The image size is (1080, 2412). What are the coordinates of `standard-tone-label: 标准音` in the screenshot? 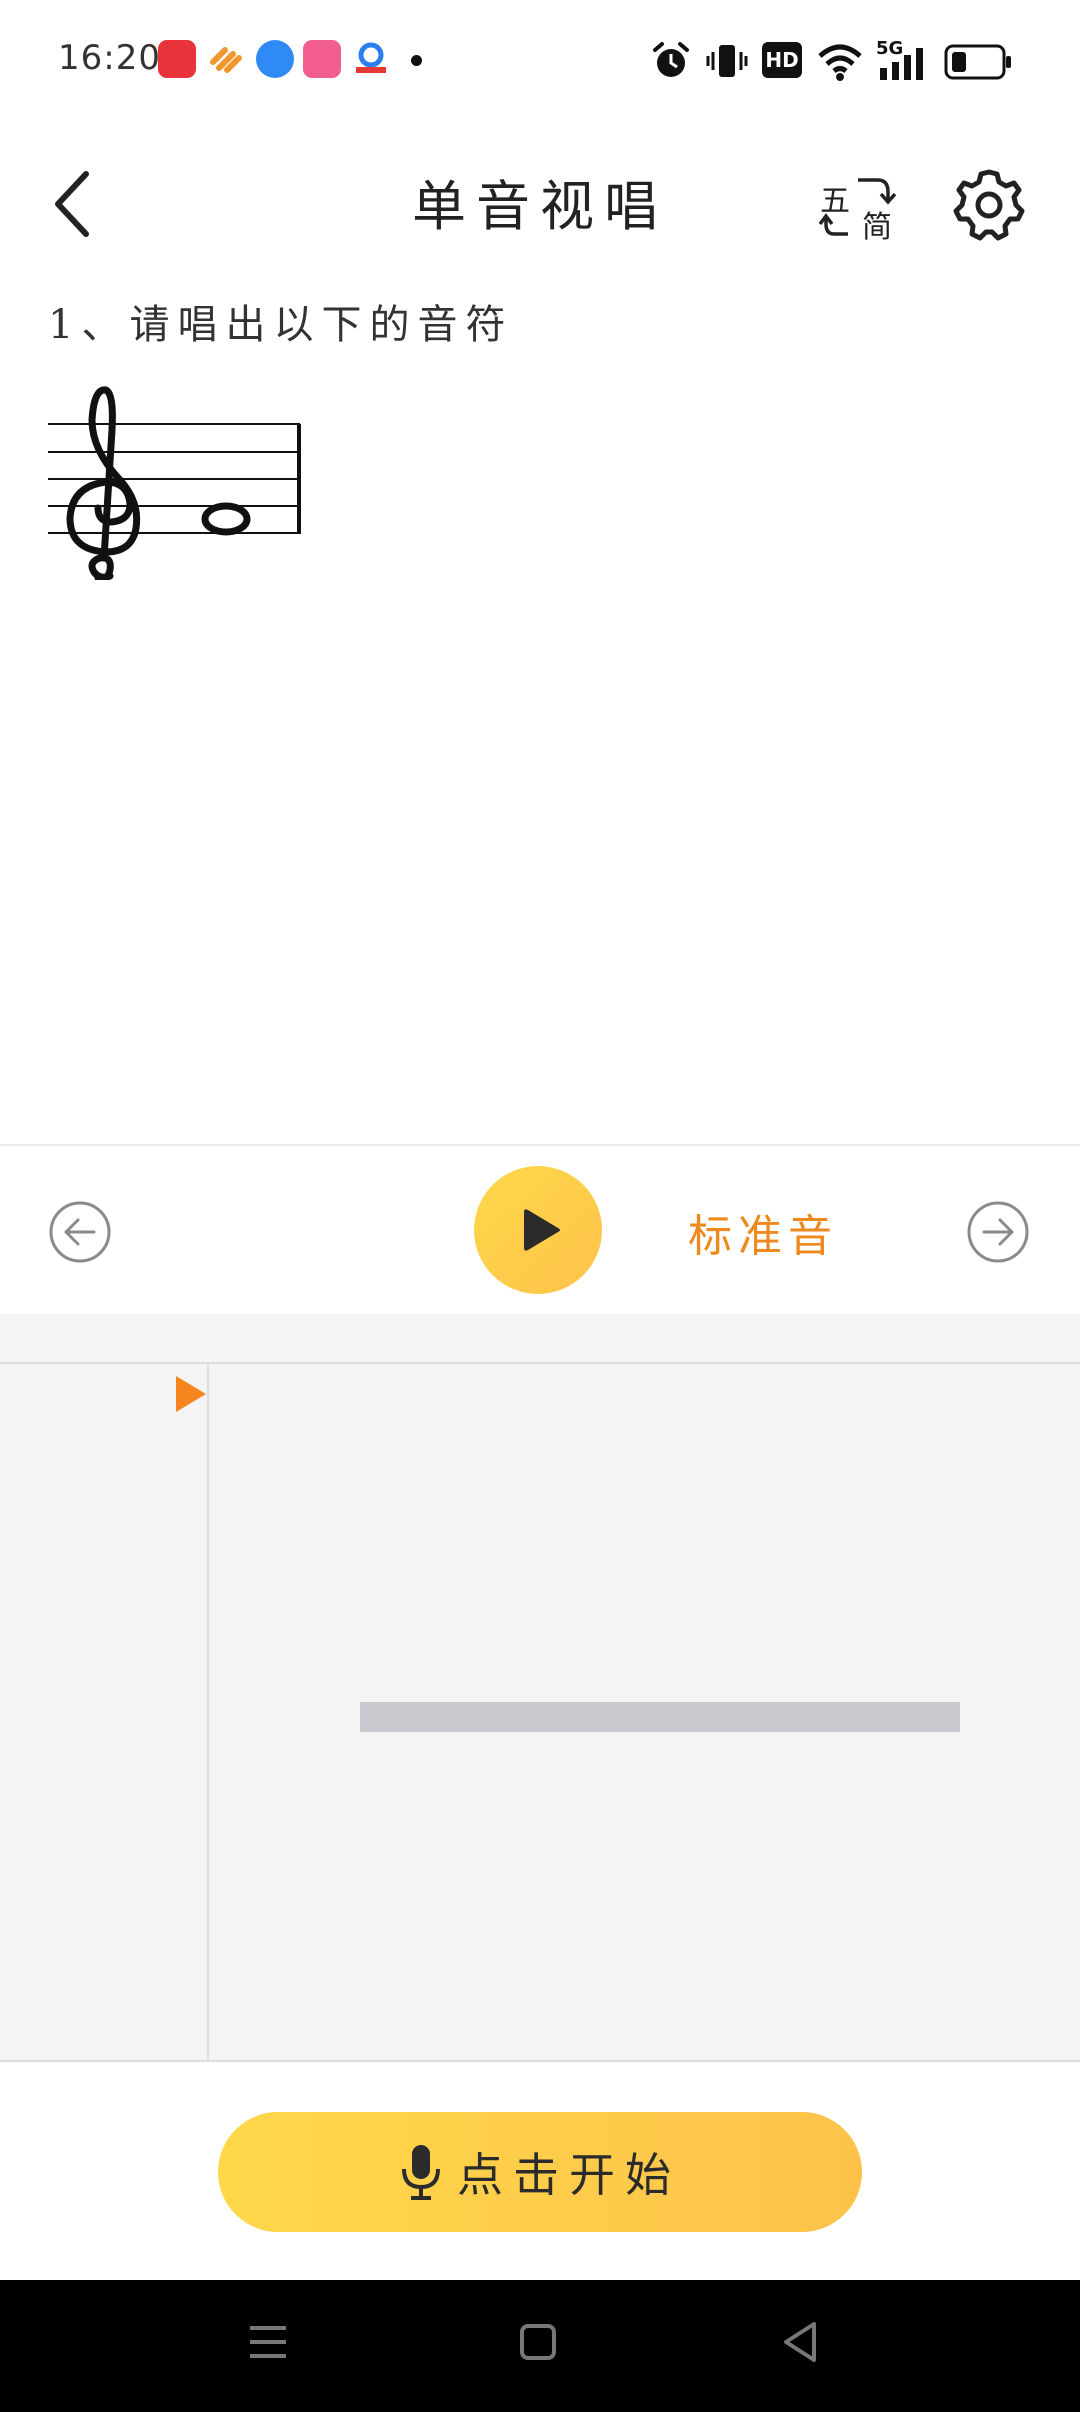 It's located at (763, 1232).